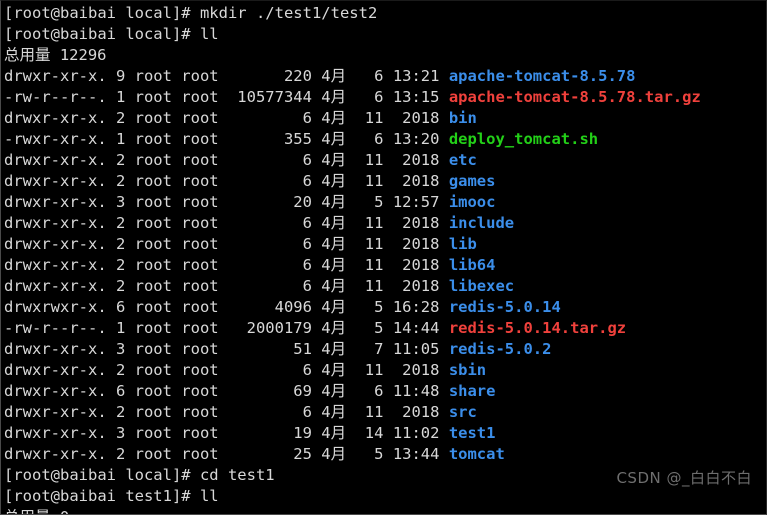 The width and height of the screenshot is (767, 515). Describe the element at coordinates (472, 391) in the screenshot. I see `file-name: share` at that location.